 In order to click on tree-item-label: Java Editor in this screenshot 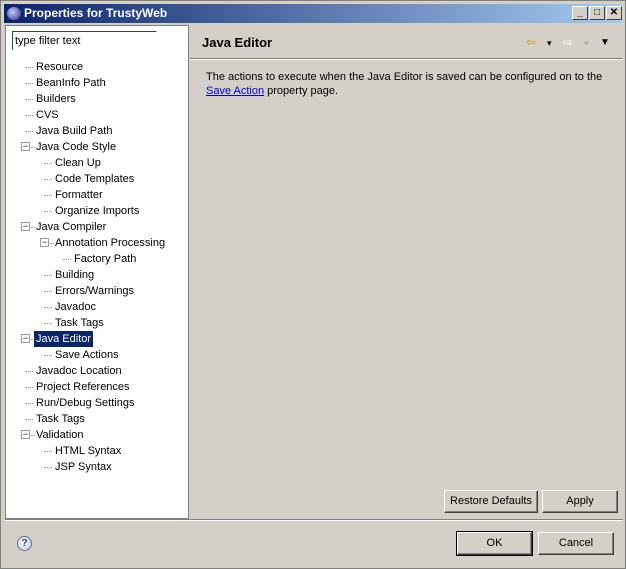, I will do `click(63, 339)`.